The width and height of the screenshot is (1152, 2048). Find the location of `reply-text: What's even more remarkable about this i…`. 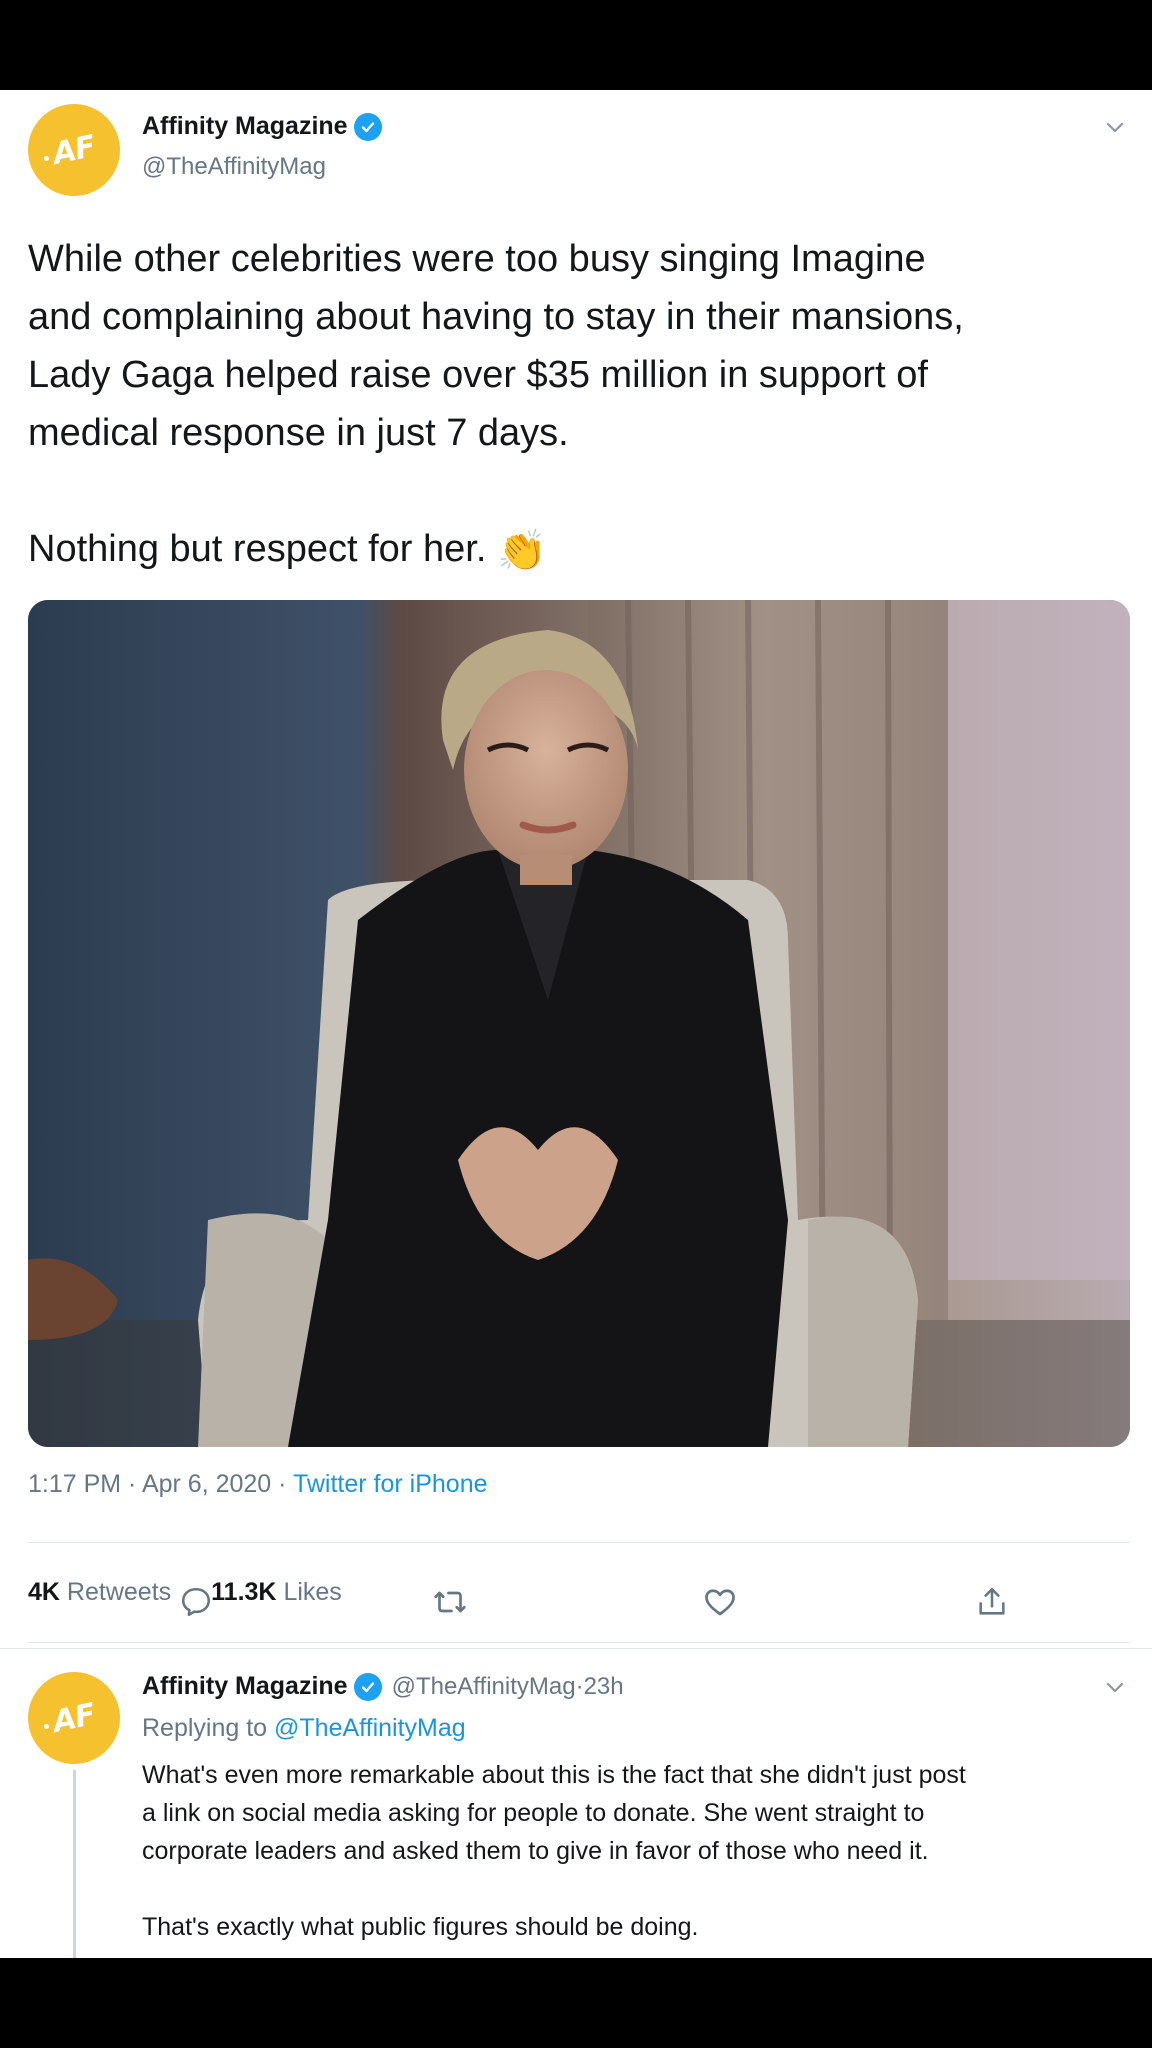

reply-text: What's even more remarkable about this i… is located at coordinates (637, 1851).